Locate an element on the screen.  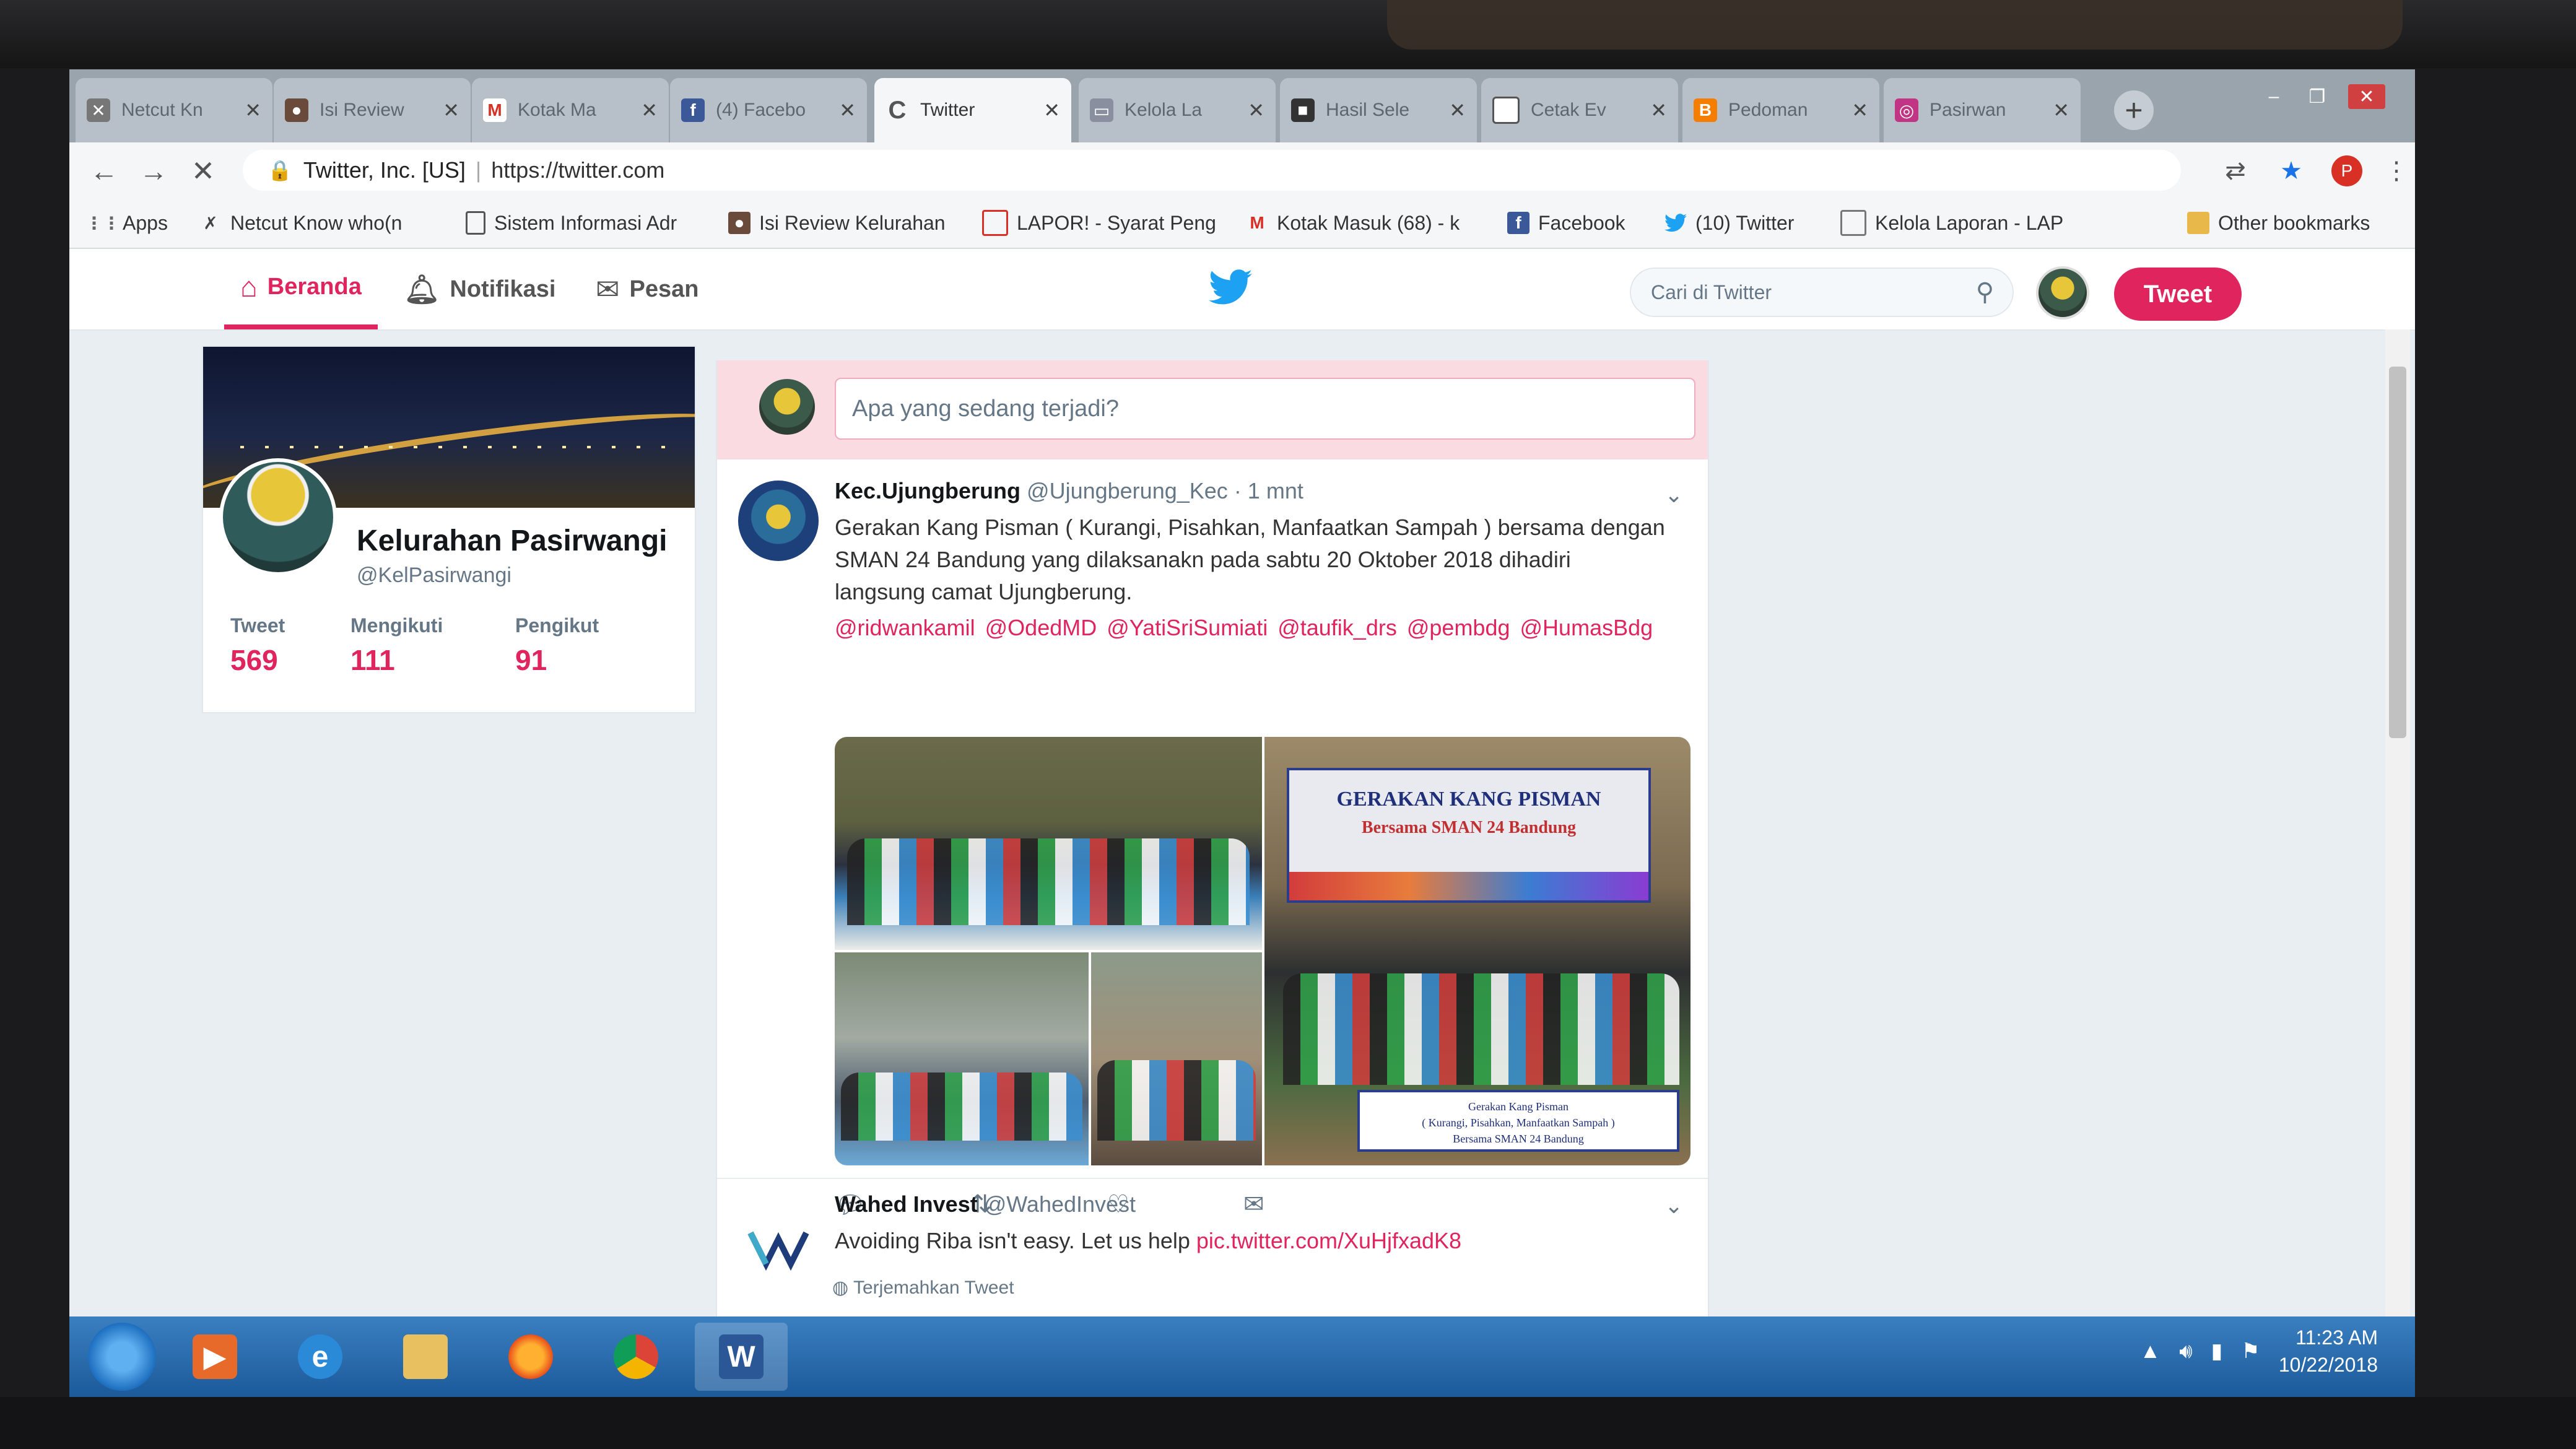
bookmark-netcut: ✗ Netcut Know who(n is located at coordinates (300, 223).